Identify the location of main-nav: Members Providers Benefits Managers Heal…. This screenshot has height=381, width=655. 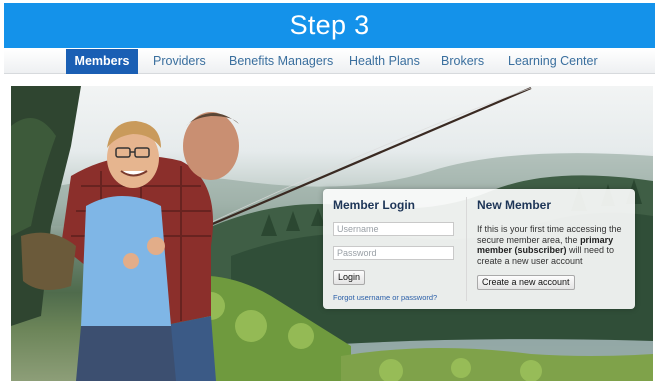
(329, 61).